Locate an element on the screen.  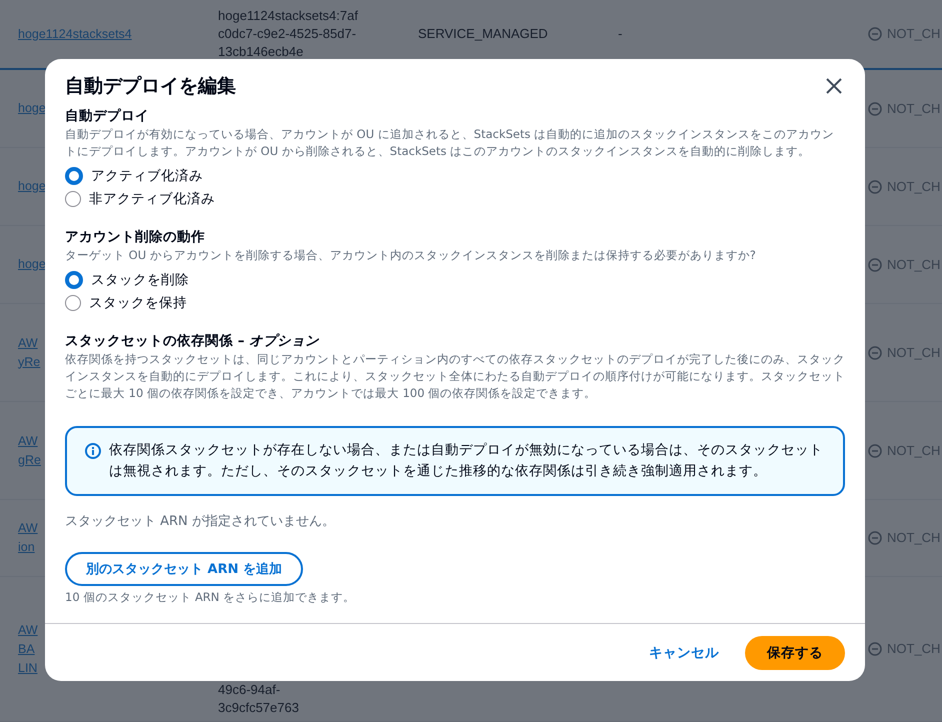
section-description: 依存関係を持つスタックセットは、同じアカウントとパーティション内のすべての依存スタックセットのデプロイが完了した後にのみ、スタックインスタンスを自動的にデプロイします。これにより、スタックセット全体にわたる自動デプロイの順序付けが可能になります。スタックセットごとに最大 10 個の依存関係を設定でき、アカウントでは最大 100 個の依存関係を設定できます。 is located at coordinates (455, 376).